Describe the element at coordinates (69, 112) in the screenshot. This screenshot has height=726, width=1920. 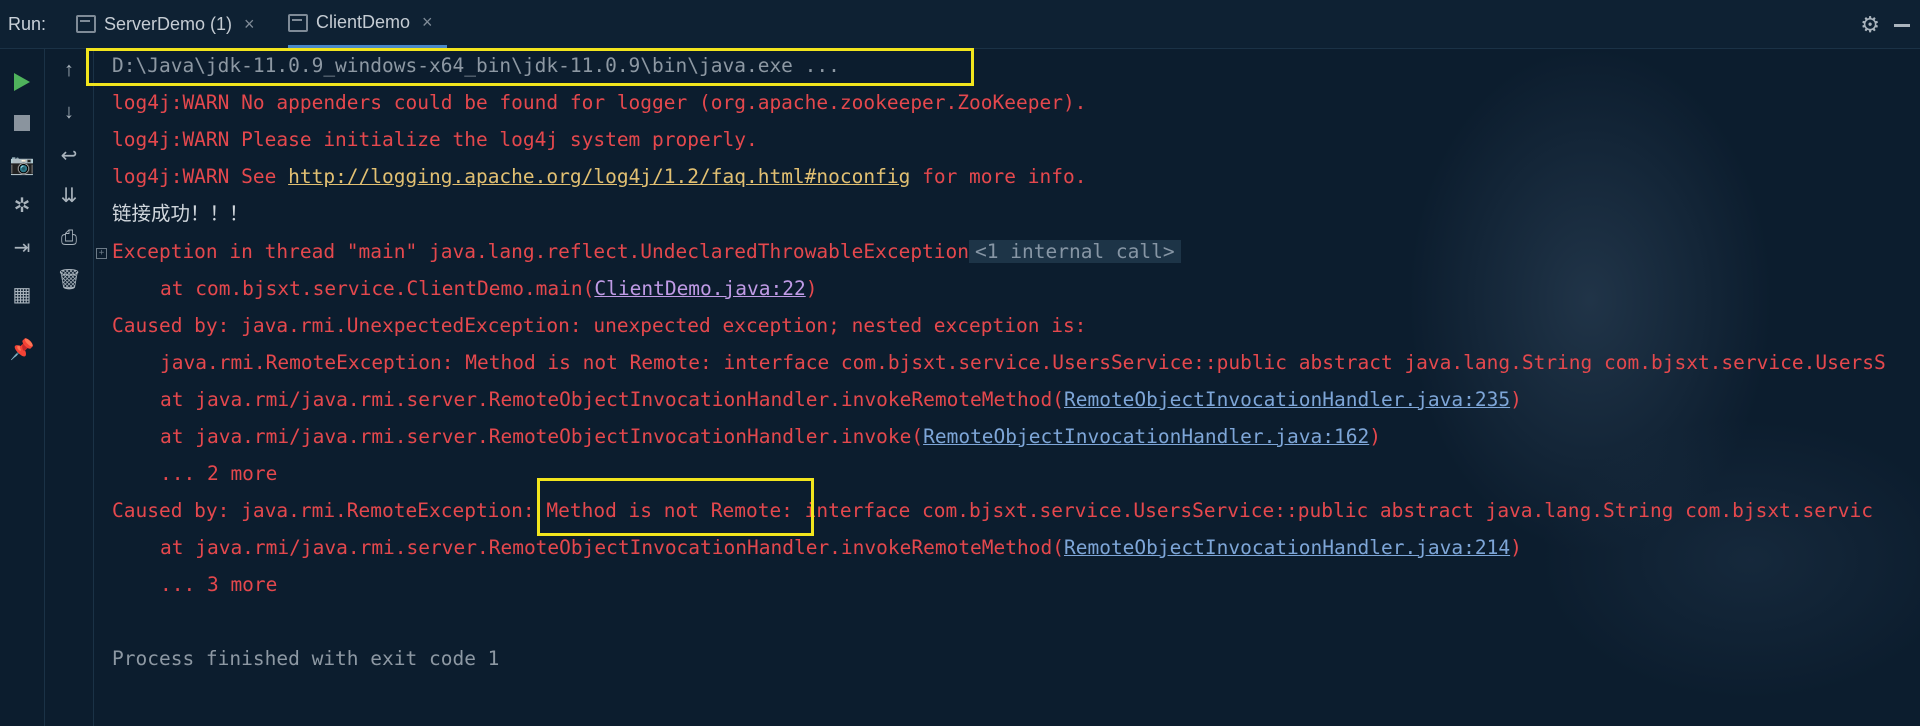
I see `arrow-down-icon: ↓` at that location.